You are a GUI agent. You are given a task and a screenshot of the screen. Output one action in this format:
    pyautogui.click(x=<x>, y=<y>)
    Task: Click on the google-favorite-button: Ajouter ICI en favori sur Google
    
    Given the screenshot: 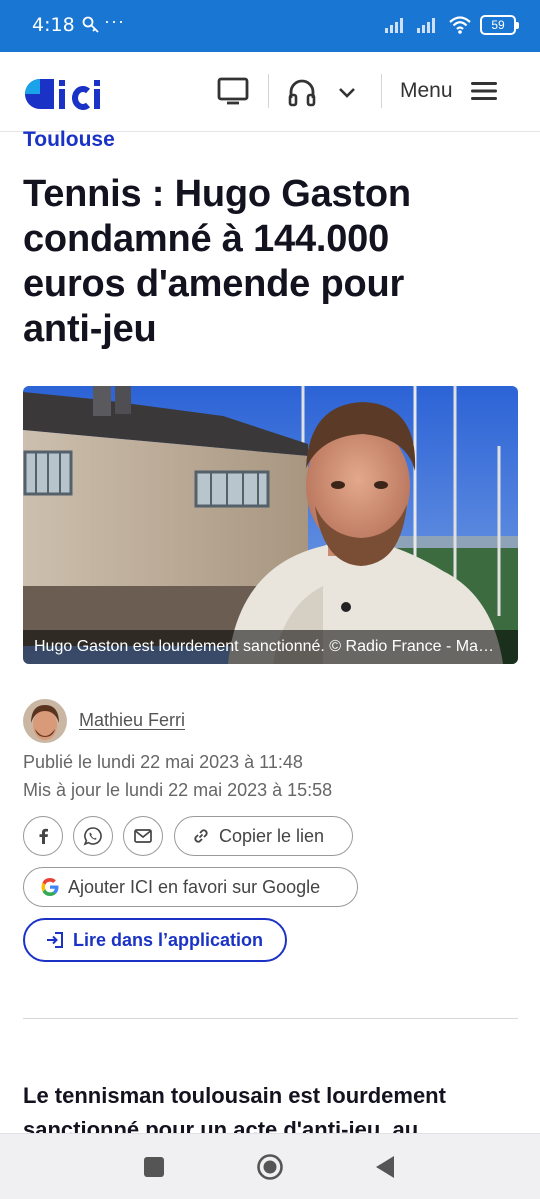 What is the action you would take?
    pyautogui.click(x=190, y=887)
    